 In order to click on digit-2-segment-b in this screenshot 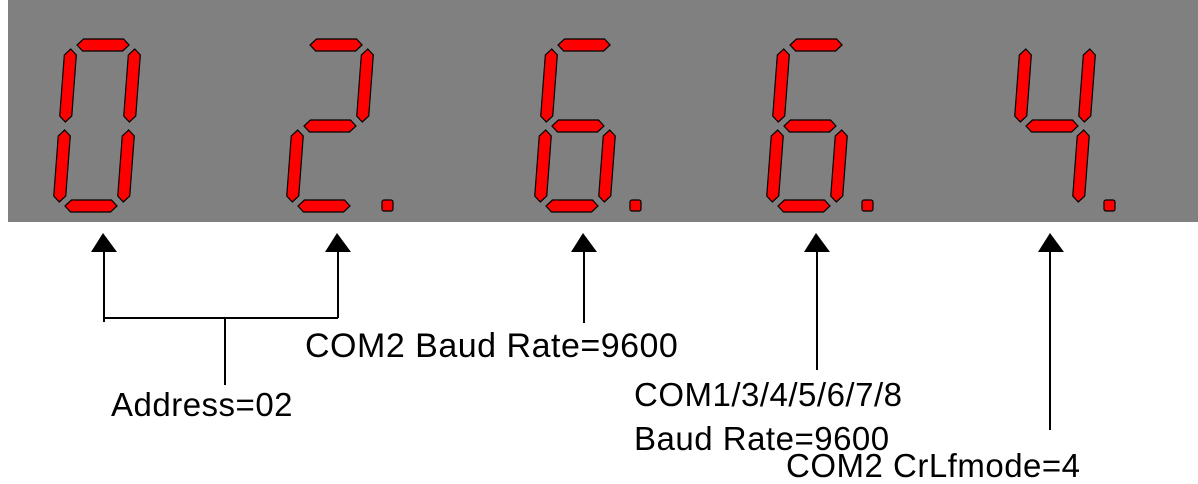, I will do `click(365, 85)`.